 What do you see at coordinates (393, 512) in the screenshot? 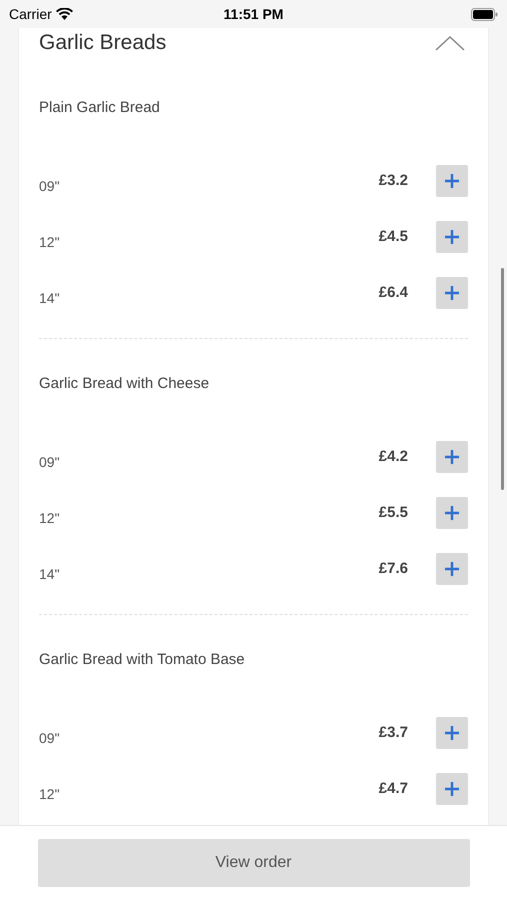
I see `price-label: £5.5` at bounding box center [393, 512].